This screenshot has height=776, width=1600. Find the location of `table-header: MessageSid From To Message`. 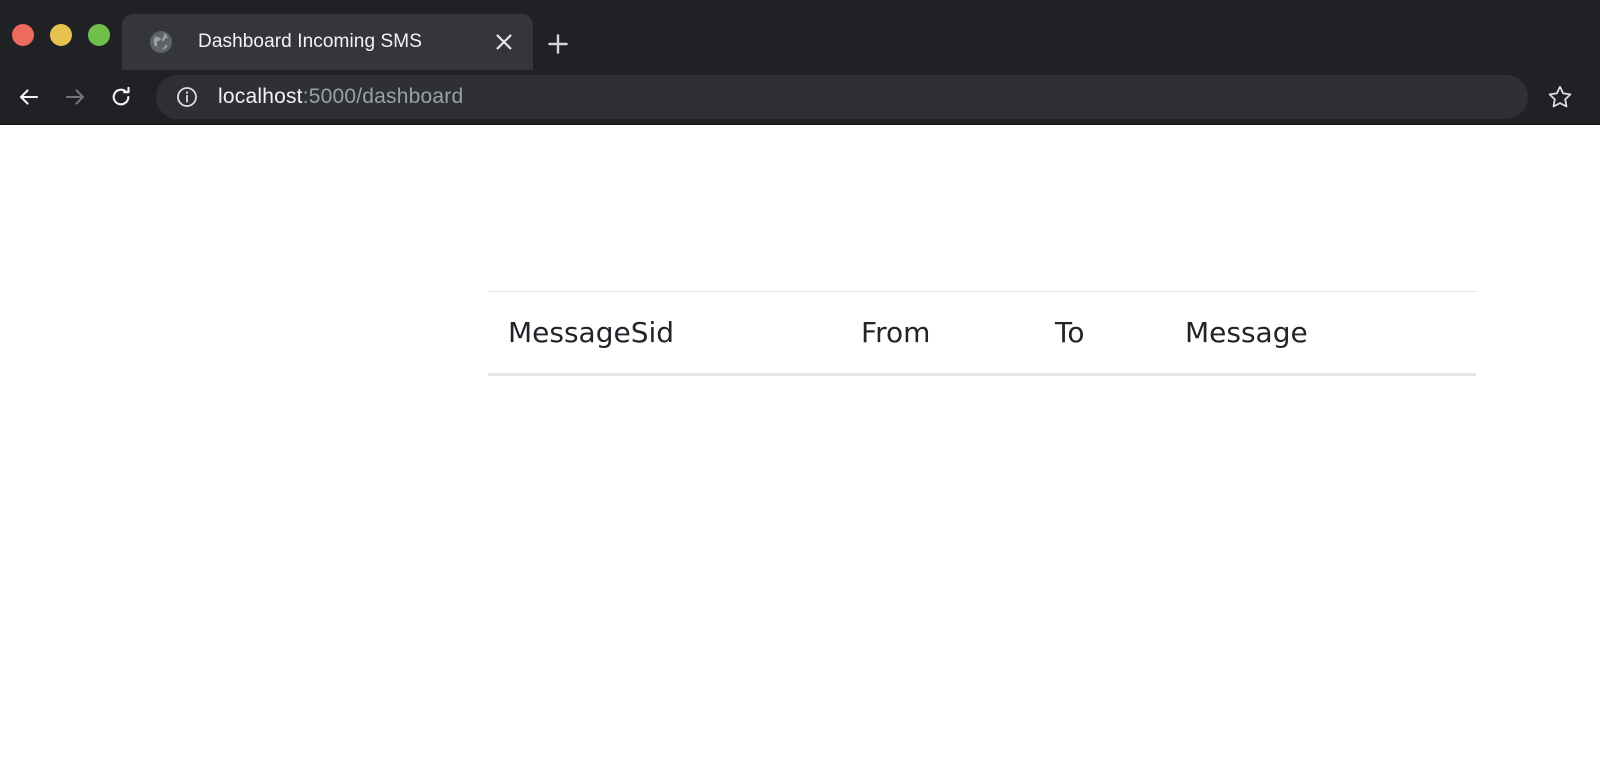

table-header: MessageSid From To Message is located at coordinates (982, 333).